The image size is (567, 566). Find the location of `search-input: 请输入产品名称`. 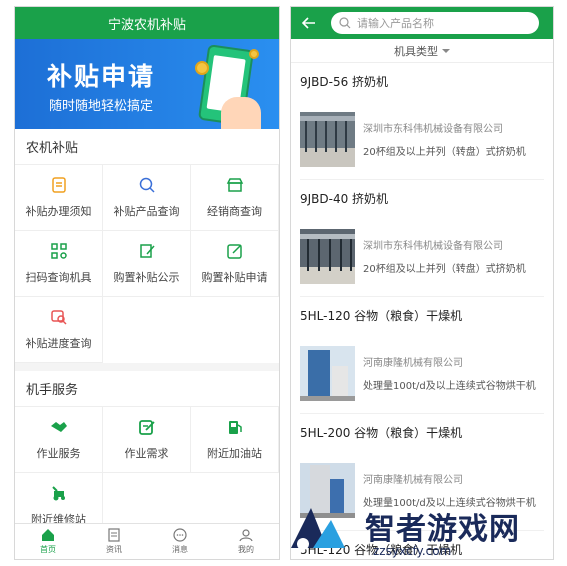

search-input: 请输入产品名称 is located at coordinates (435, 23).